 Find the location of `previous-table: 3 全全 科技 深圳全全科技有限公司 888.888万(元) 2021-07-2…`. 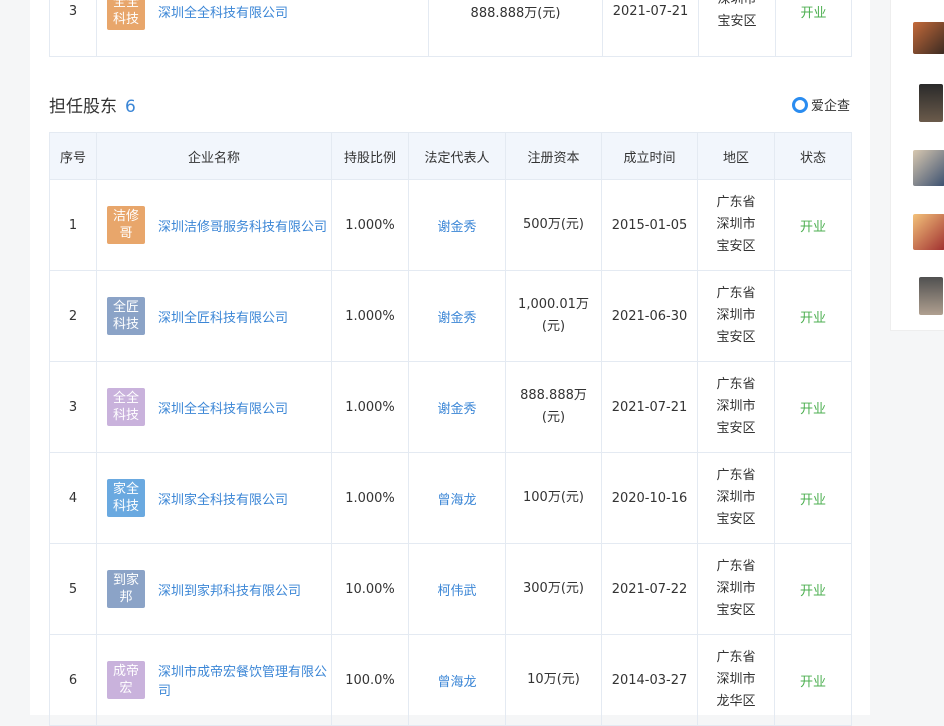

previous-table: 3 全全 科技 深圳全全科技有限公司 888.888万(元) 2021-07-2… is located at coordinates (450, 28).